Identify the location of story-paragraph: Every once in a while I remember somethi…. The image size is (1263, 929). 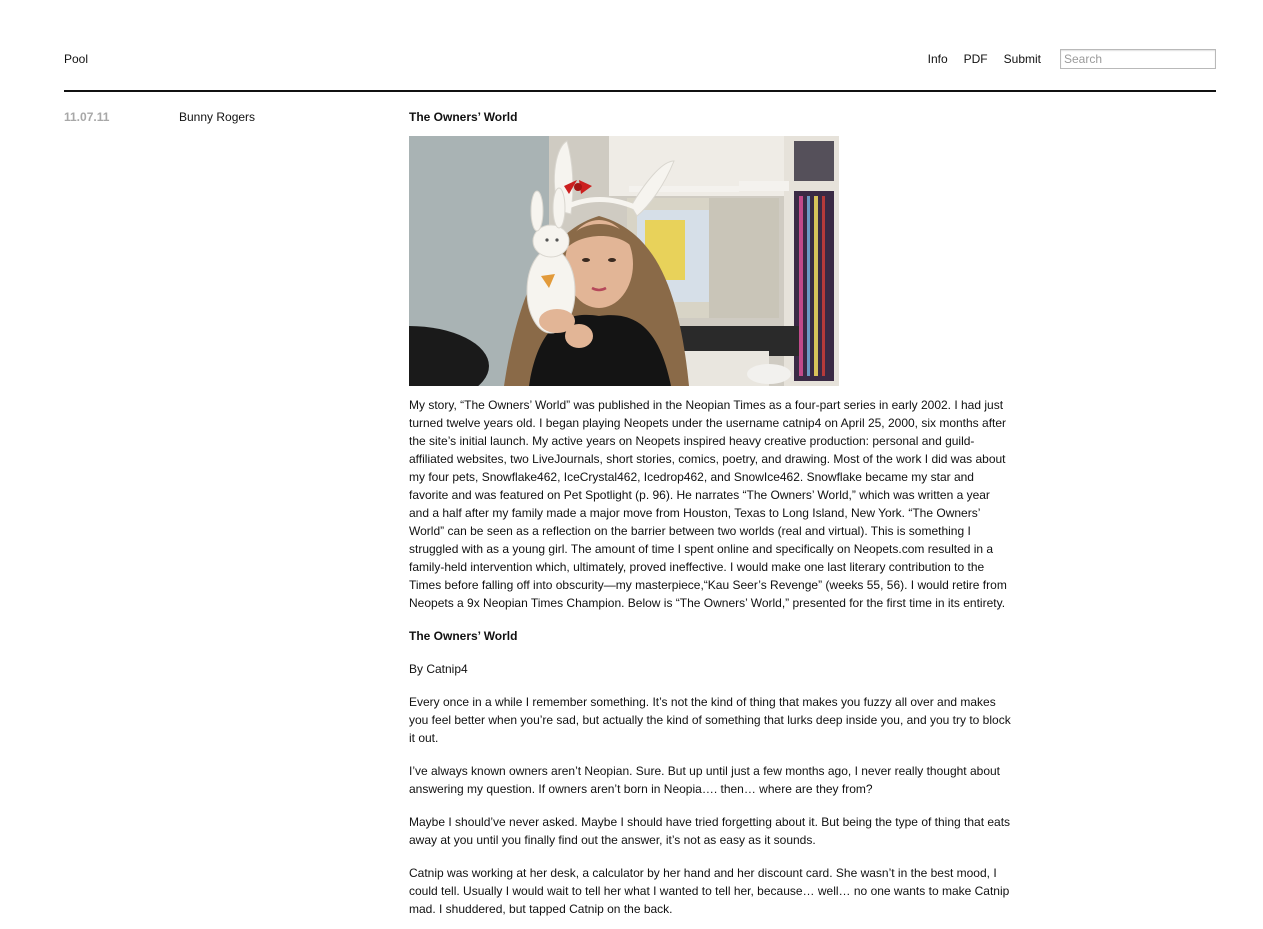
(710, 720).